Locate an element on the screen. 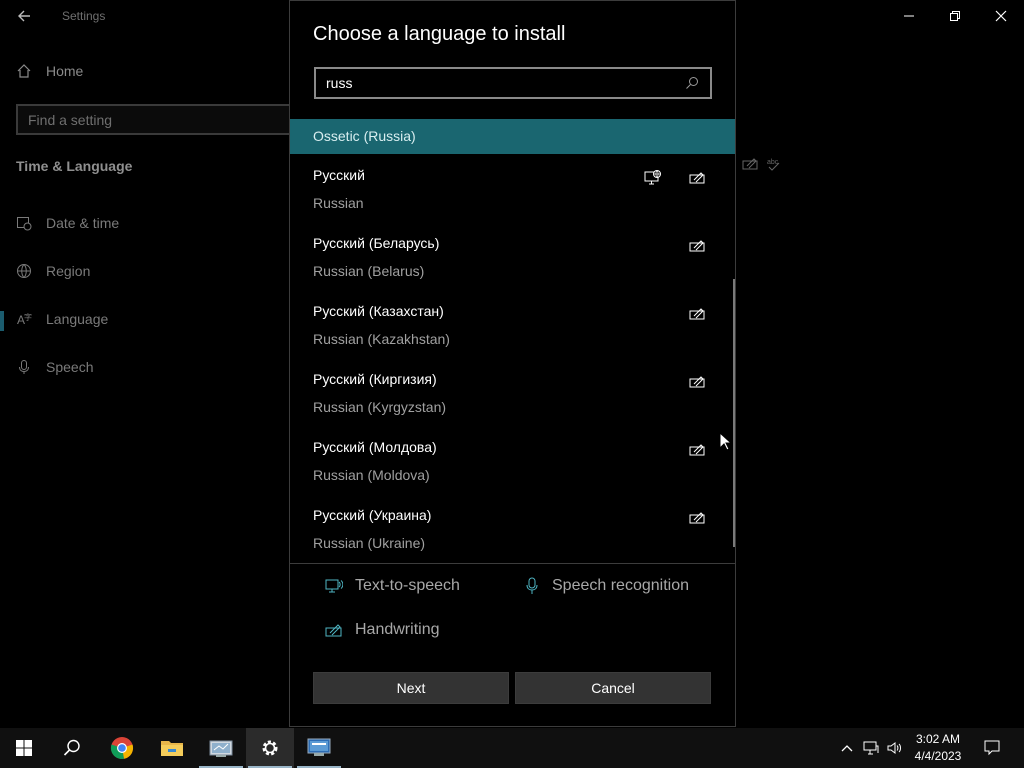 This screenshot has width=1024, height=768. language-native-name: Русский (Молдова) is located at coordinates (375, 447).